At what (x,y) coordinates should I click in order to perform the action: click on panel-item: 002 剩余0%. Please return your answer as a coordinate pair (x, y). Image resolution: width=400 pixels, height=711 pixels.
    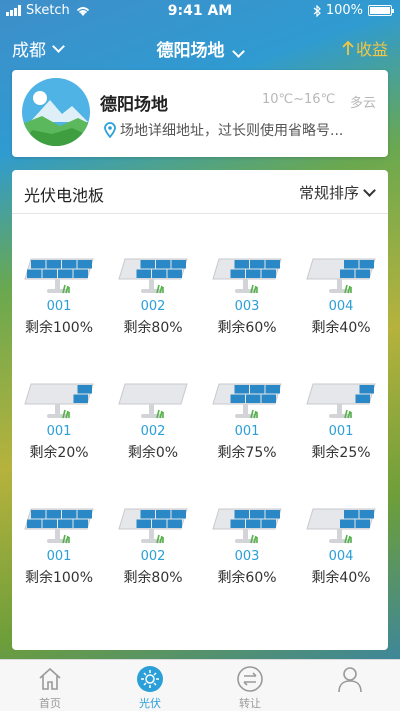
    Looking at the image, I should click on (153, 402).